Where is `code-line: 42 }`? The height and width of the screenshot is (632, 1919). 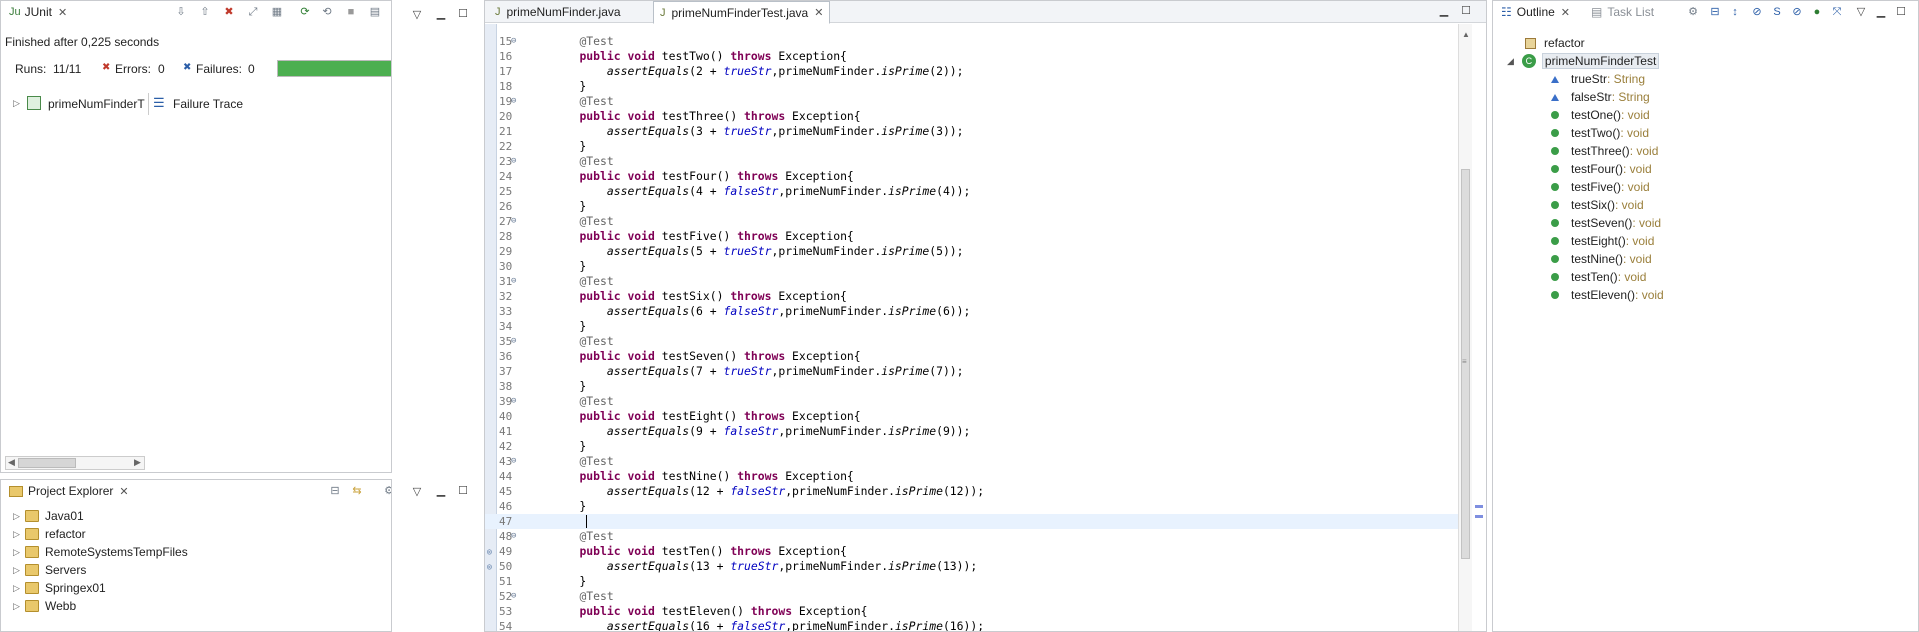
code-line: 42 } is located at coordinates (971, 446).